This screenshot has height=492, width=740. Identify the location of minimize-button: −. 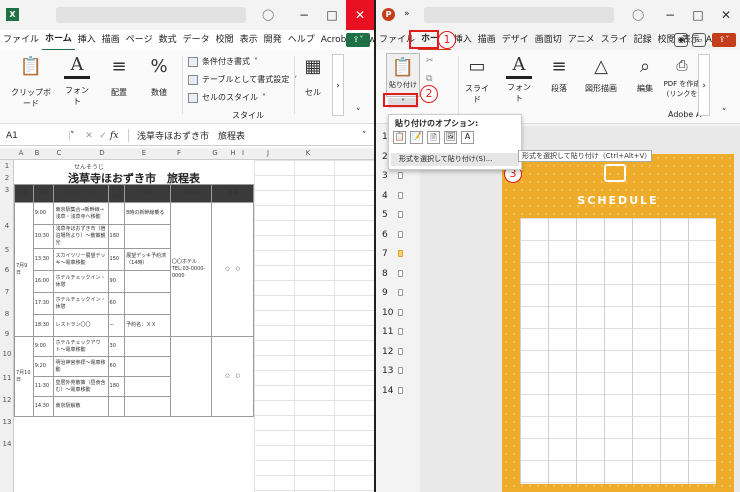
(304, 15).